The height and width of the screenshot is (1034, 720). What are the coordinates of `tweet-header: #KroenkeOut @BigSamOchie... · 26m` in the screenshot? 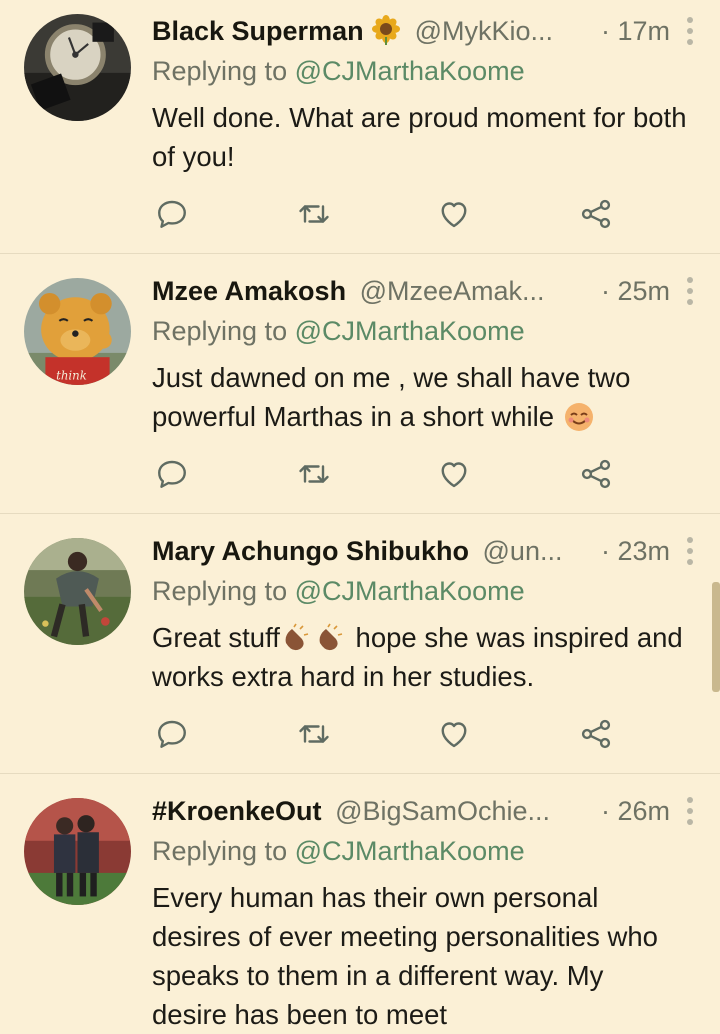 It's located at (426, 811).